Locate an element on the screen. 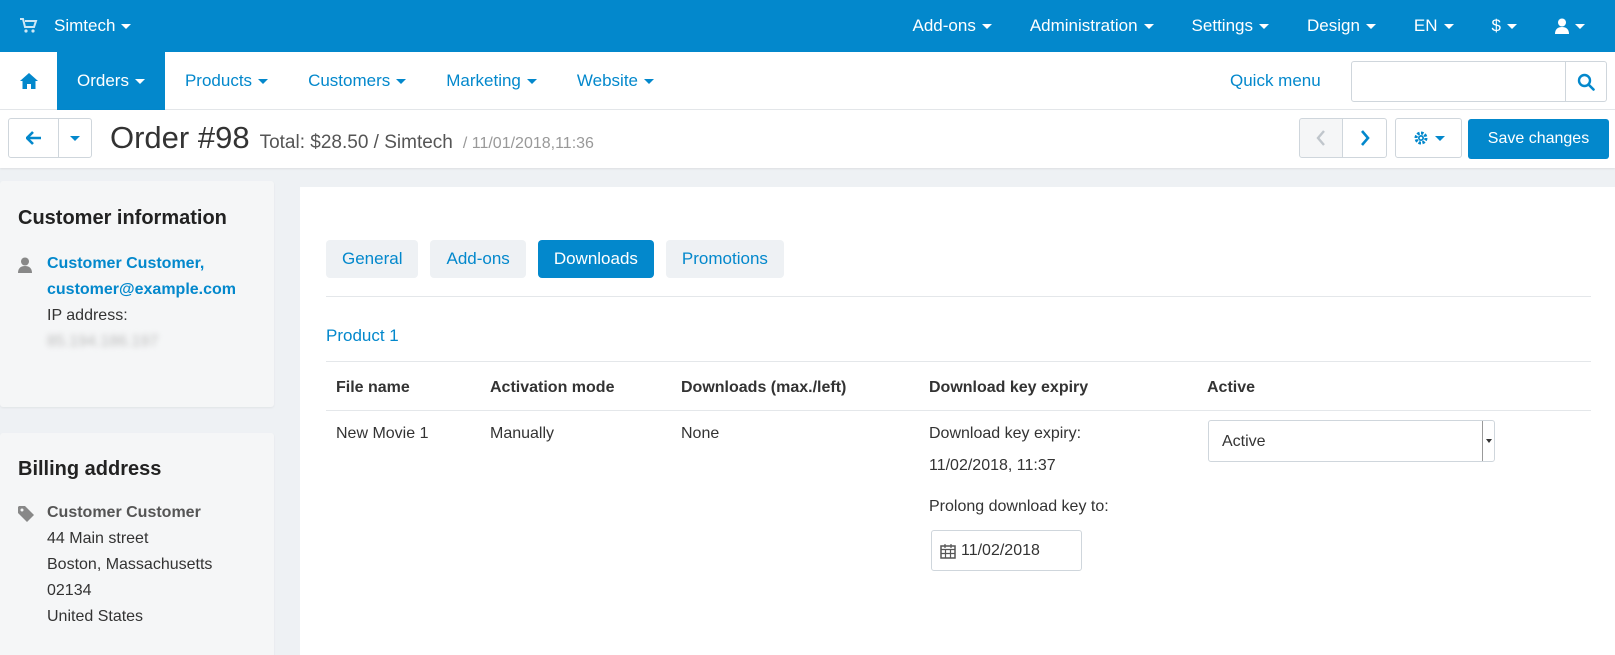 This screenshot has width=1615, height=655. header-activation-mode: Activation mode is located at coordinates (552, 387).